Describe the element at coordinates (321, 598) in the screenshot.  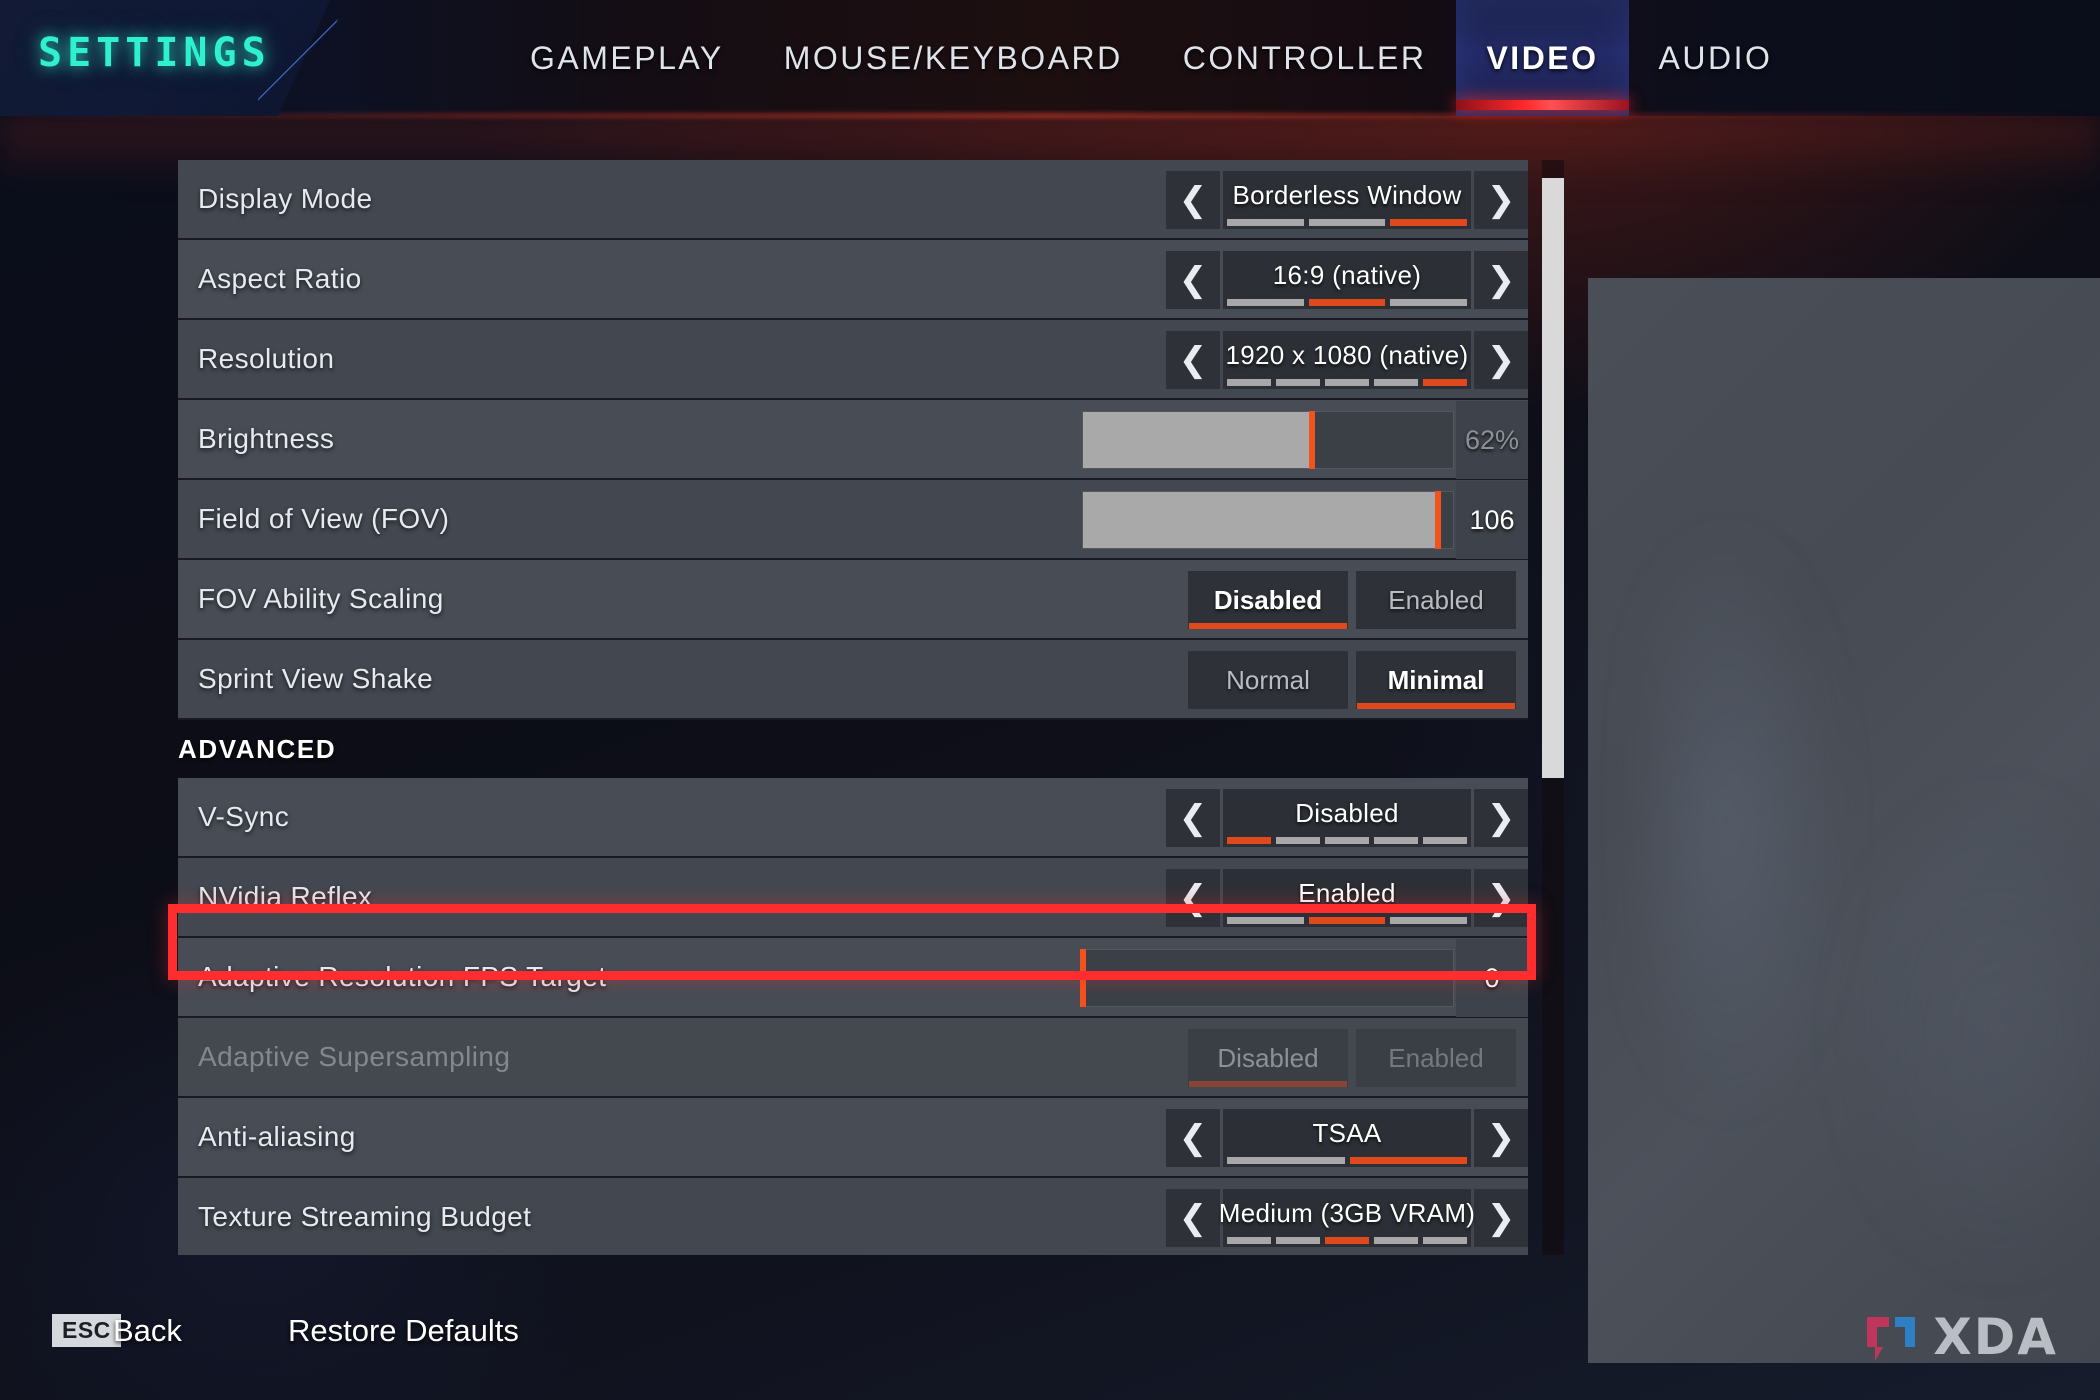
I see `setting-label-fov-ability-scaling: FOV Ability Scaling` at that location.